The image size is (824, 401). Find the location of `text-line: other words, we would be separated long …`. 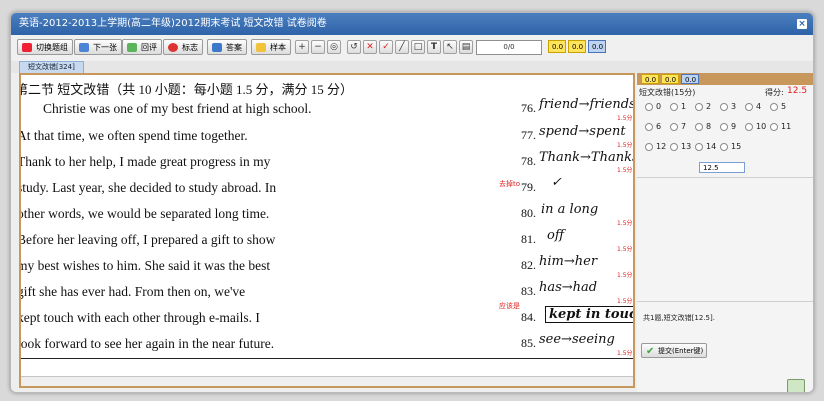

text-line: other words, we would be separated long … is located at coordinates (144, 213).